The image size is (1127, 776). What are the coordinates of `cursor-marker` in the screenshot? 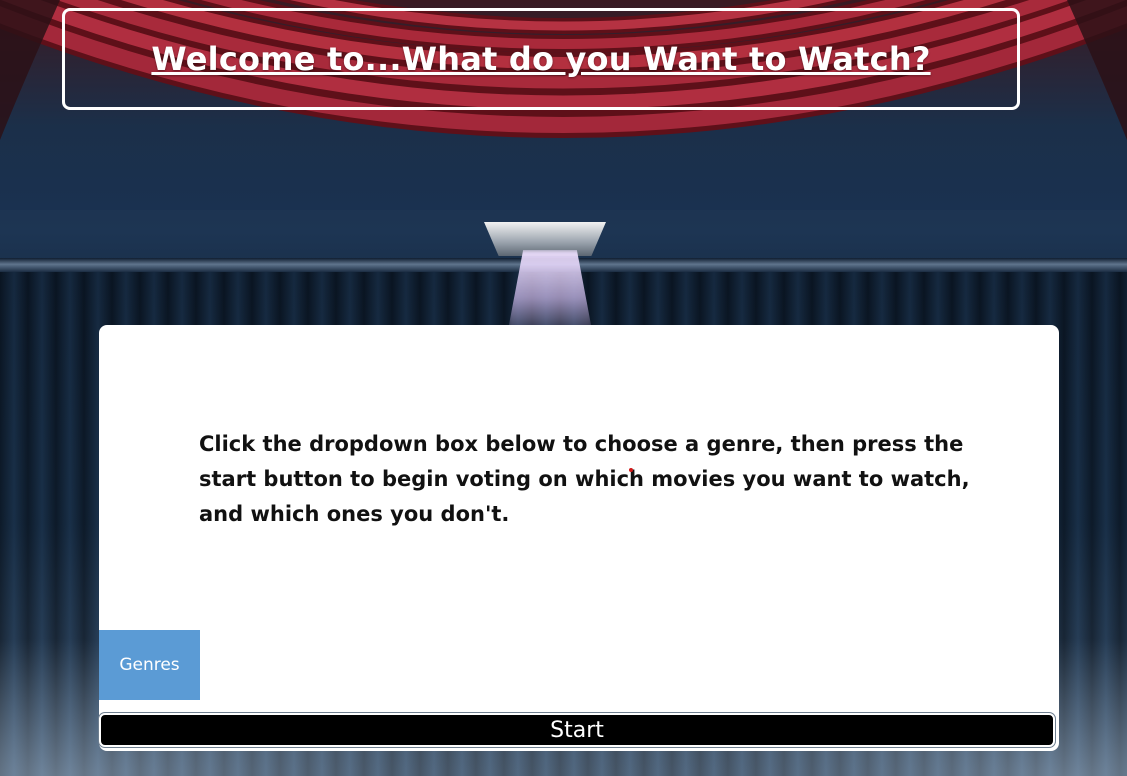 It's located at (631, 470).